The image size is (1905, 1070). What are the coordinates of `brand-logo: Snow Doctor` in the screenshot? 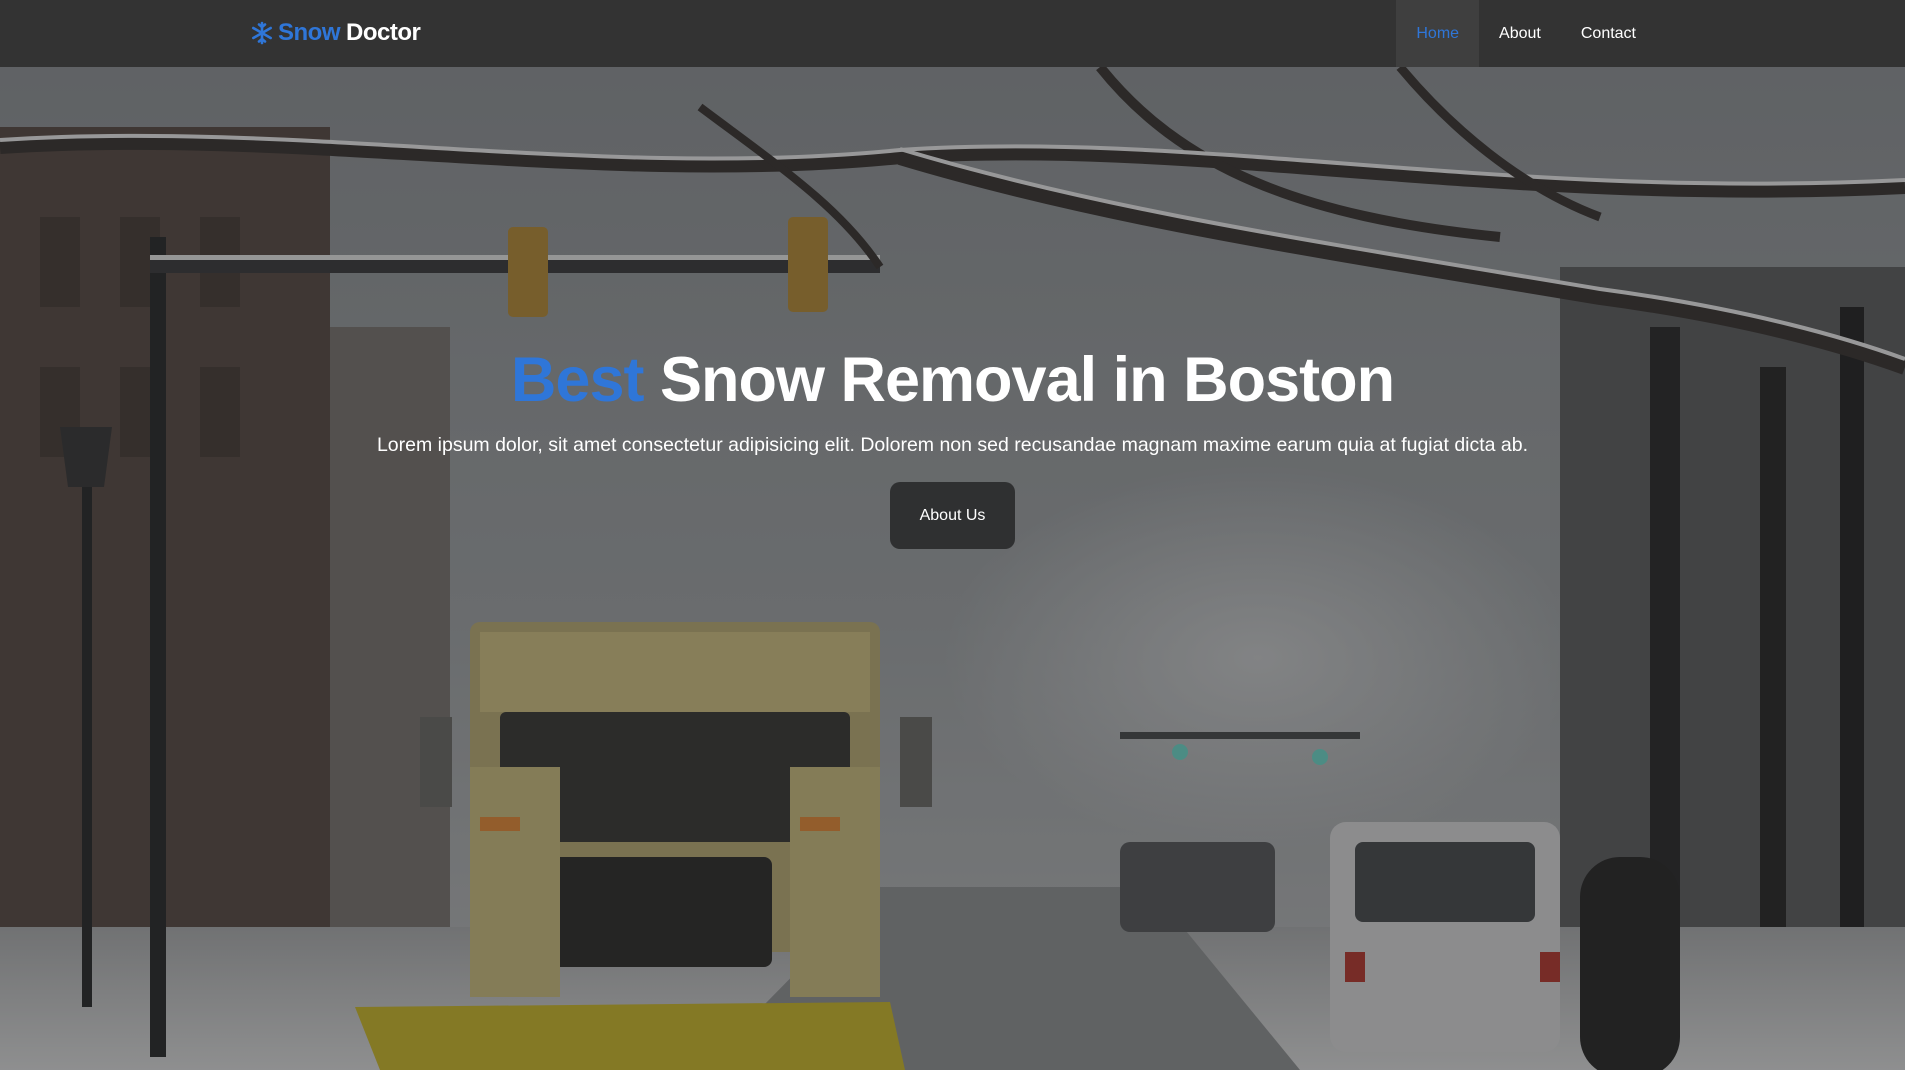 It's located at (335, 33).